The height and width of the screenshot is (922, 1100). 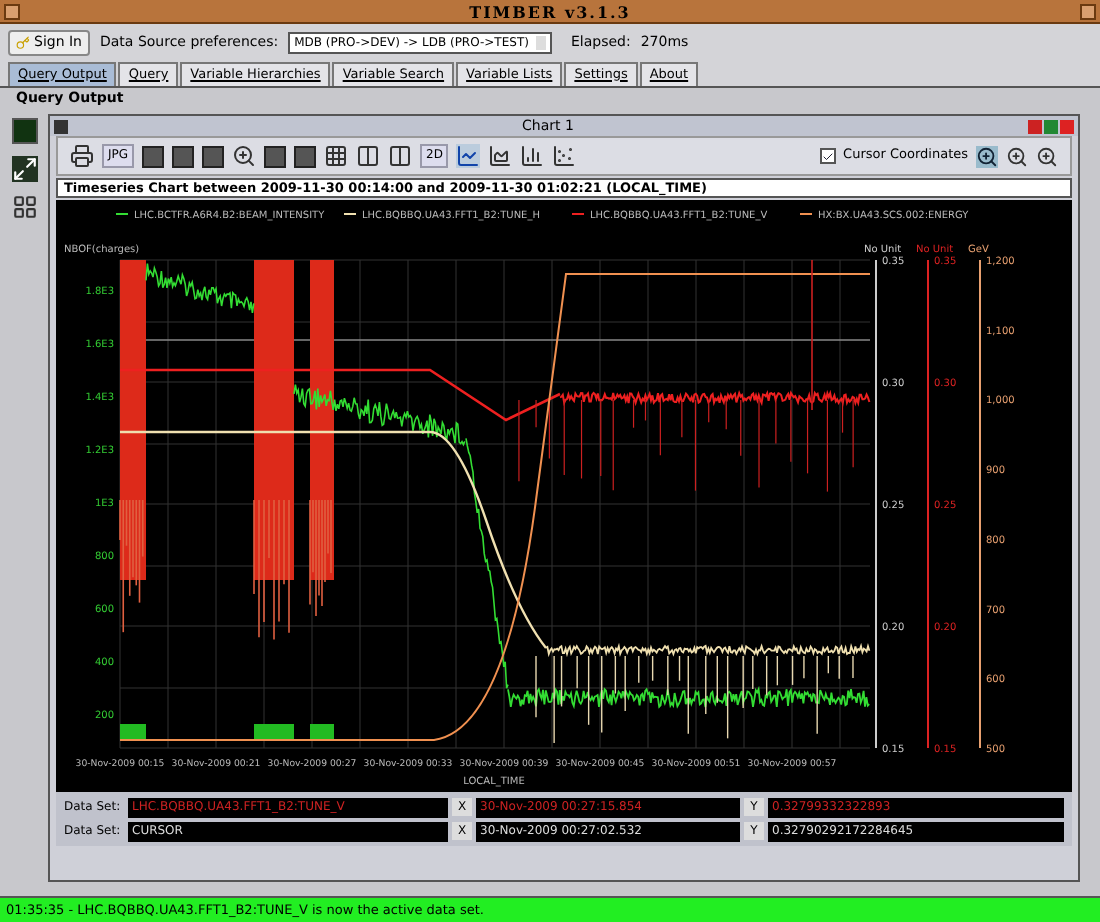 I want to click on scatter-chart-icon, so click(x=564, y=156).